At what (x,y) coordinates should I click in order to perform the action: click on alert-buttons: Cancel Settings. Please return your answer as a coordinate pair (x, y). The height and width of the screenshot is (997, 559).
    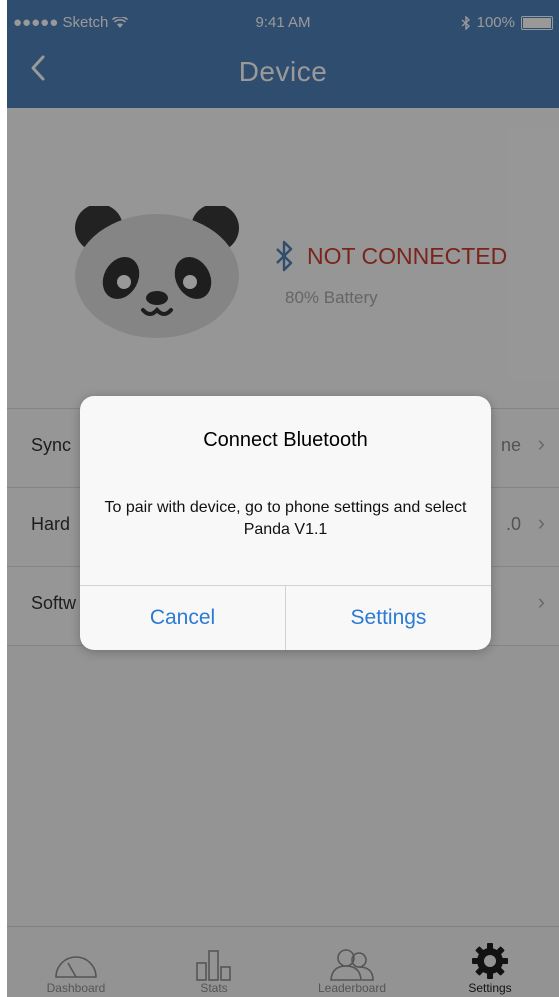
    Looking at the image, I should click on (285, 617).